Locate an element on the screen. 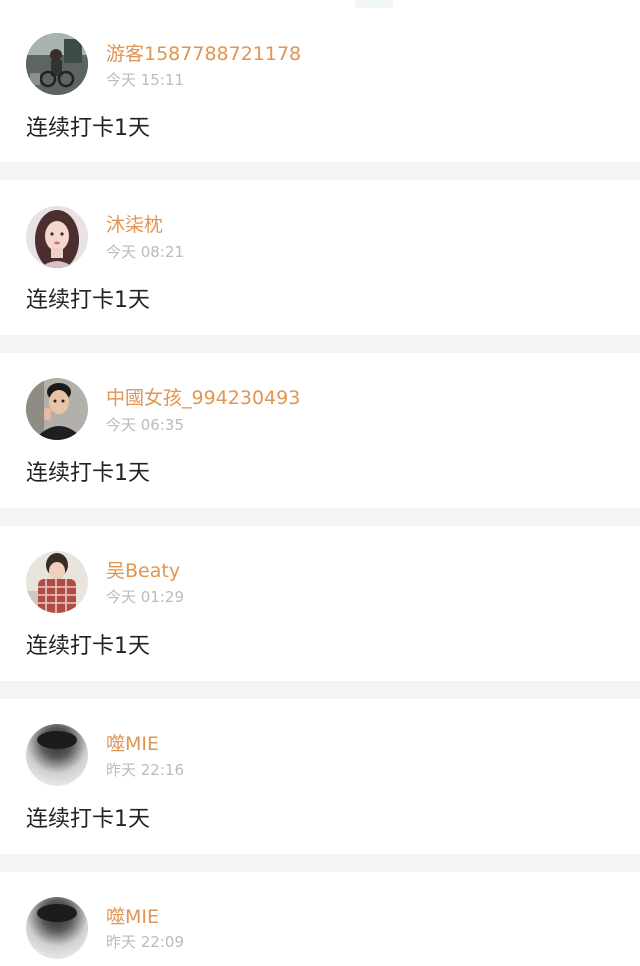 This screenshot has width=640, height=966. girl-portrait-avatar-icon is located at coordinates (57, 237).